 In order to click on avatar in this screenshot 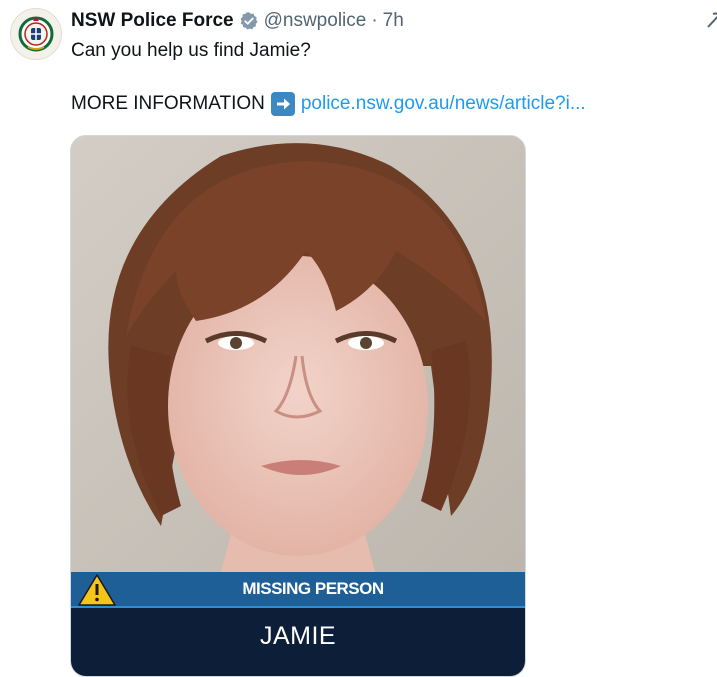, I will do `click(36, 34)`.